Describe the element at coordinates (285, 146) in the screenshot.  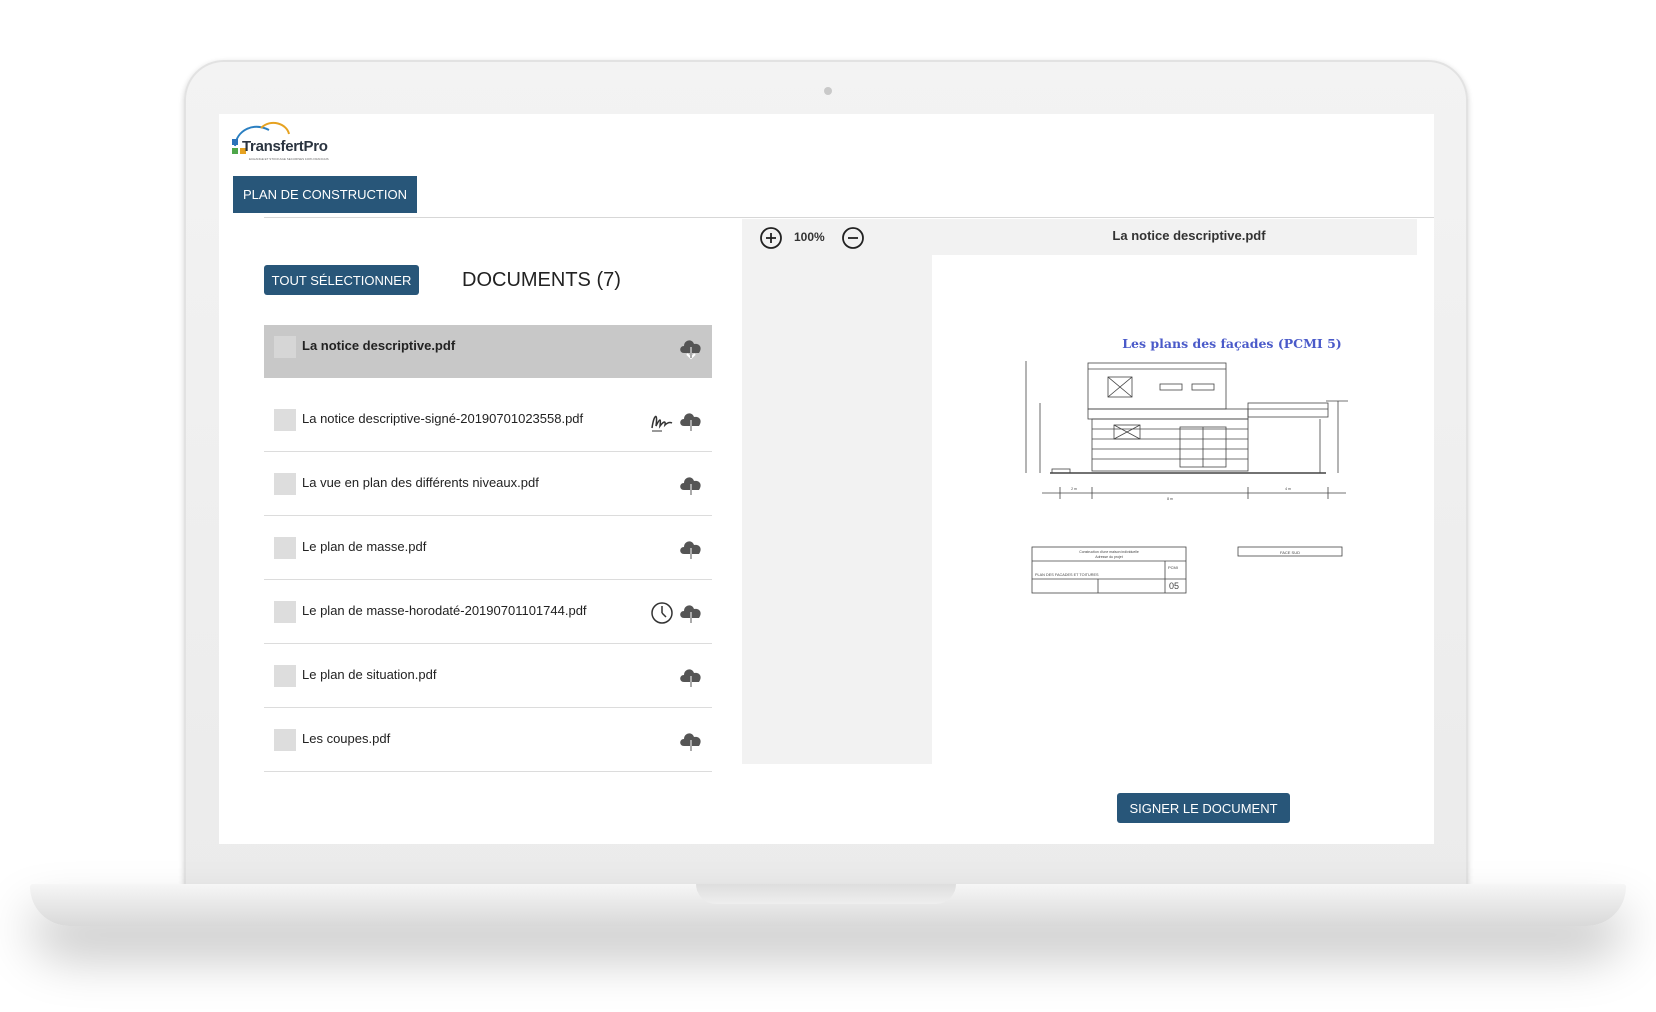
I see `logo-text: TransfertPro` at that location.